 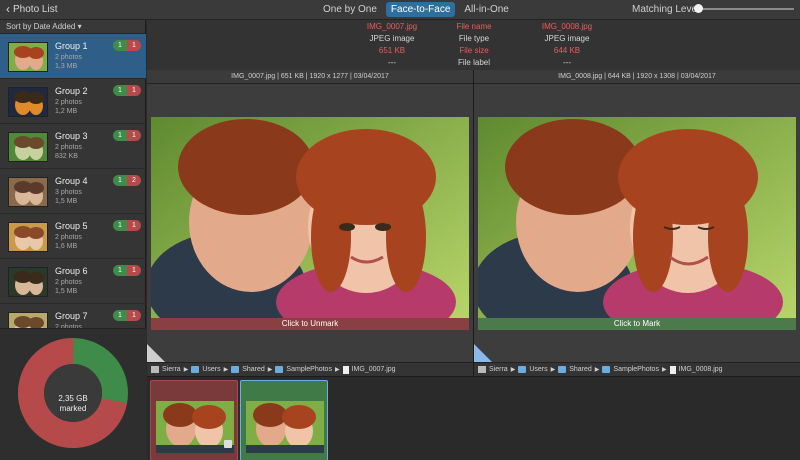 What do you see at coordinates (420, 9) in the screenshot?
I see `mode-face-to-face: Face-to-Face` at bounding box center [420, 9].